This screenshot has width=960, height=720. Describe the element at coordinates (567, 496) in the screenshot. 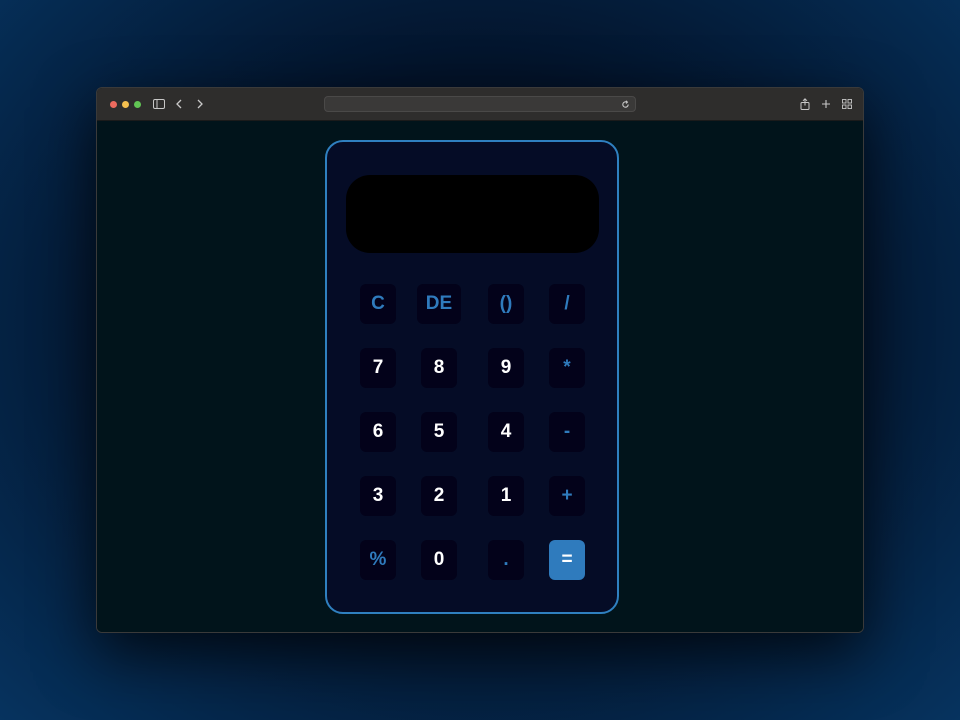

I see `add-button: +` at that location.